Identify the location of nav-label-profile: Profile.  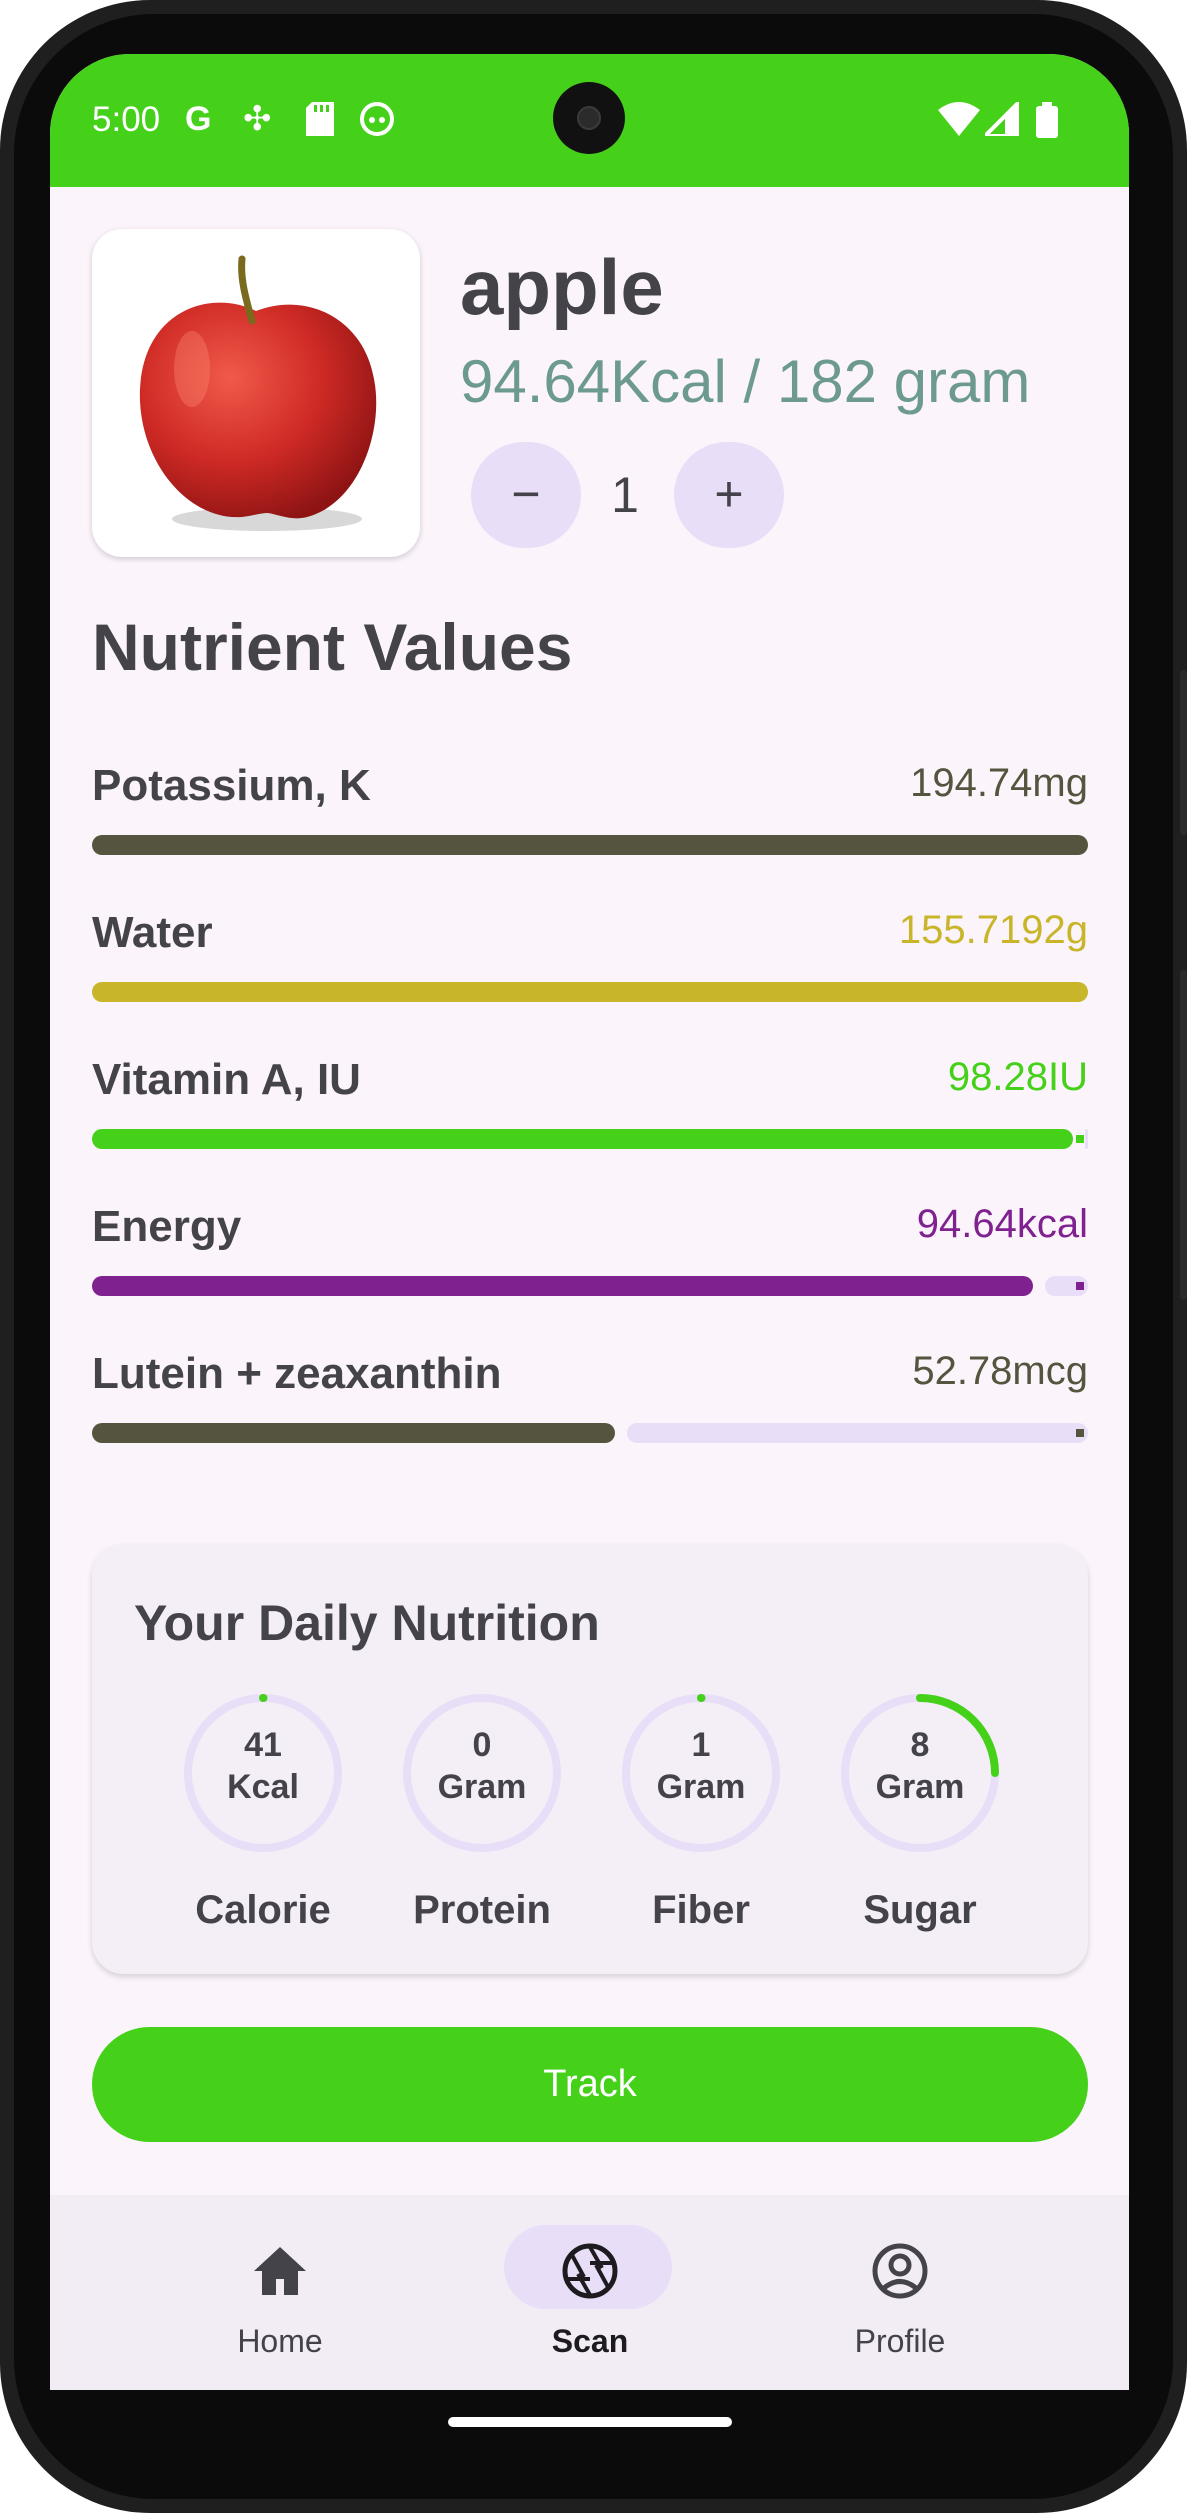
(900, 2341).